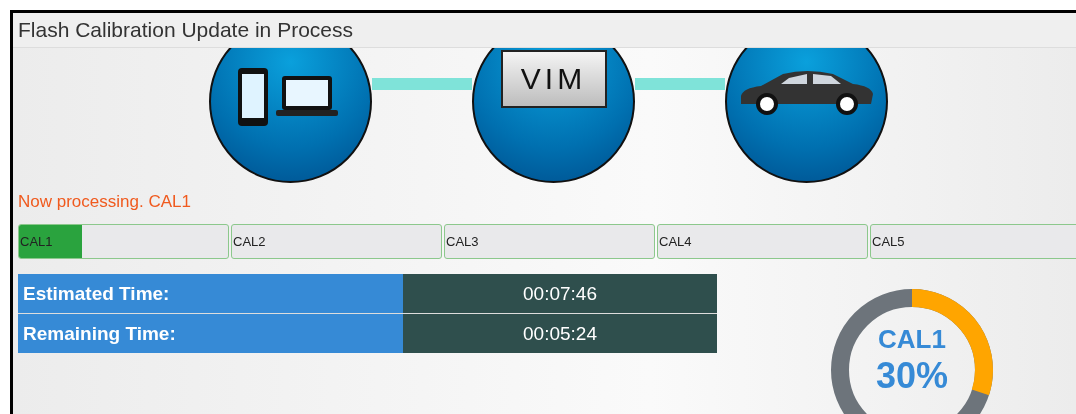 Image resolution: width=1076 pixels, height=414 pixels. I want to click on calibration-progress-segment: CAL1, so click(123, 241).